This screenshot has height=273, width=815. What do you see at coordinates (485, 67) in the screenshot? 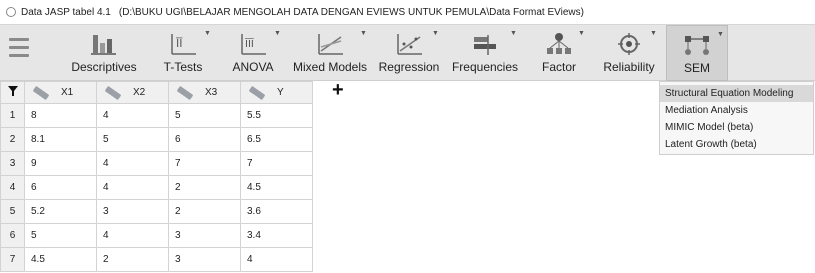
I see `frequencies-label: Frequencies` at bounding box center [485, 67].